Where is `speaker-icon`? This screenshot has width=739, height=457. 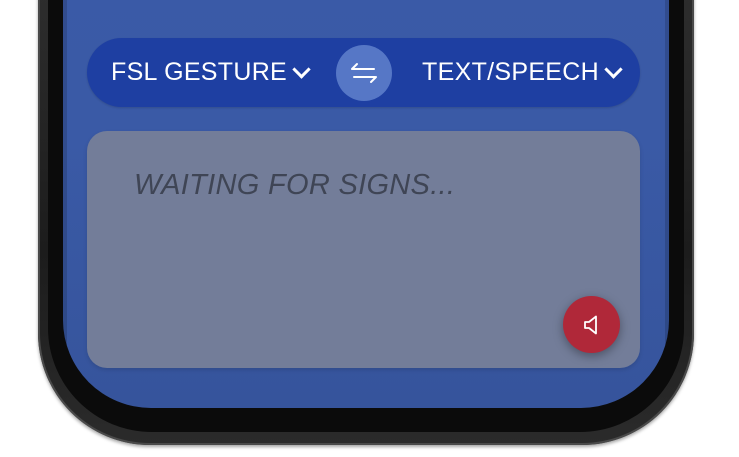
speaker-icon is located at coordinates (590, 324).